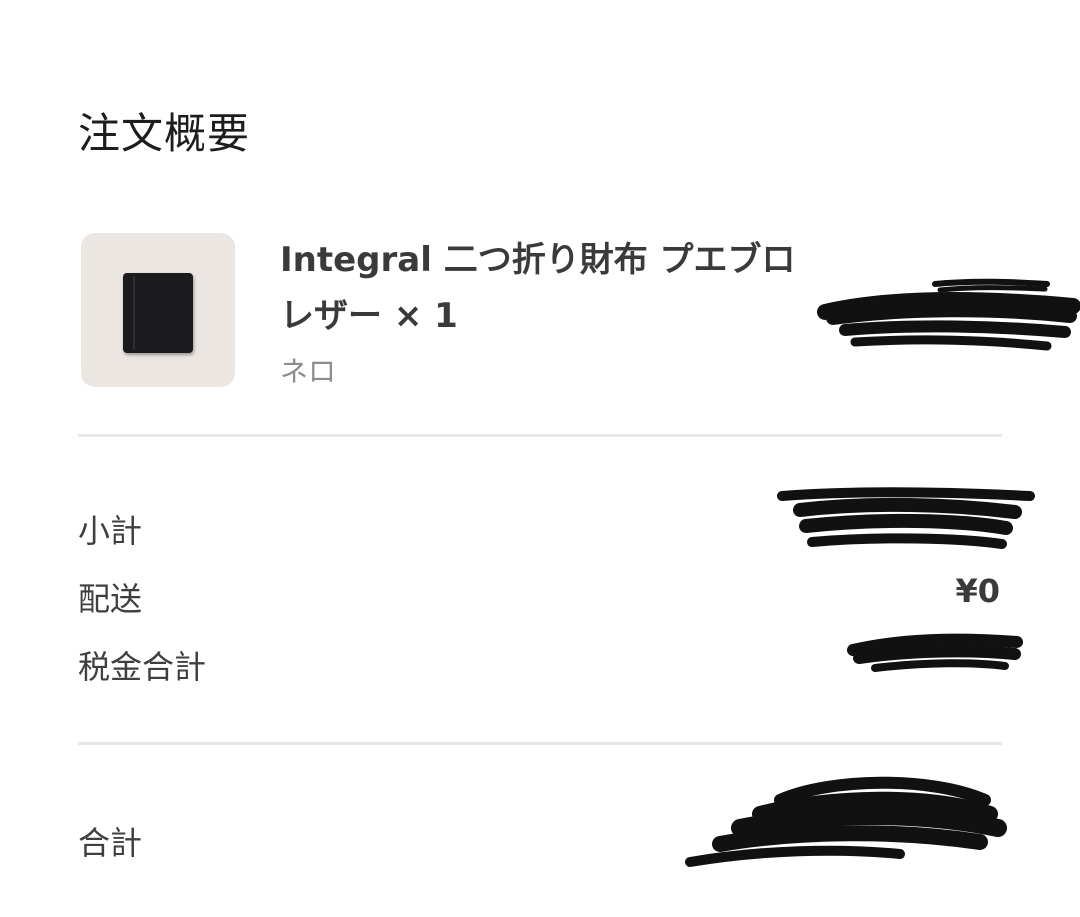 This screenshot has height=917, width=1080. Describe the element at coordinates (540, 743) in the screenshot. I see `divider-bottom` at that location.